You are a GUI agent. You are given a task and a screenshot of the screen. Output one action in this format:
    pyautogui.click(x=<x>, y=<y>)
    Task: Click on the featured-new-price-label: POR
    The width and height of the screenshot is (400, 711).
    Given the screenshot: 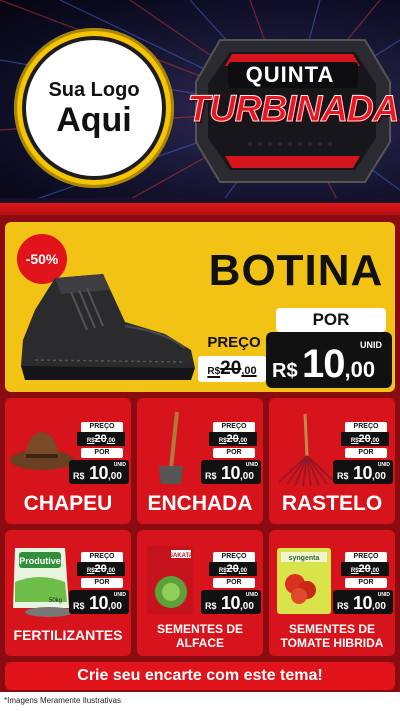 What is the action you would take?
    pyautogui.click(x=331, y=320)
    